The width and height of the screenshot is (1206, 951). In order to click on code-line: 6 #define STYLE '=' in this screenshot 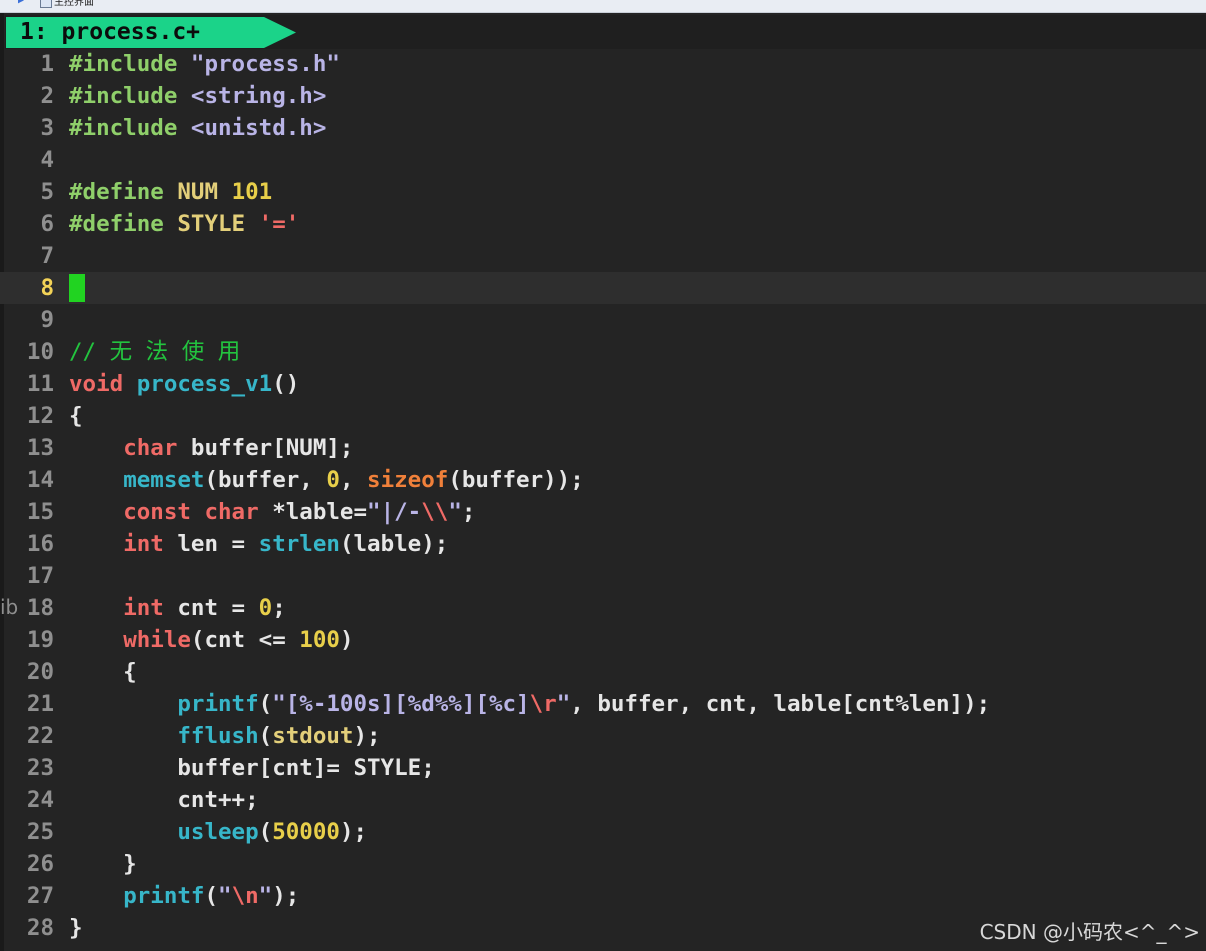, I will do `click(603, 224)`.